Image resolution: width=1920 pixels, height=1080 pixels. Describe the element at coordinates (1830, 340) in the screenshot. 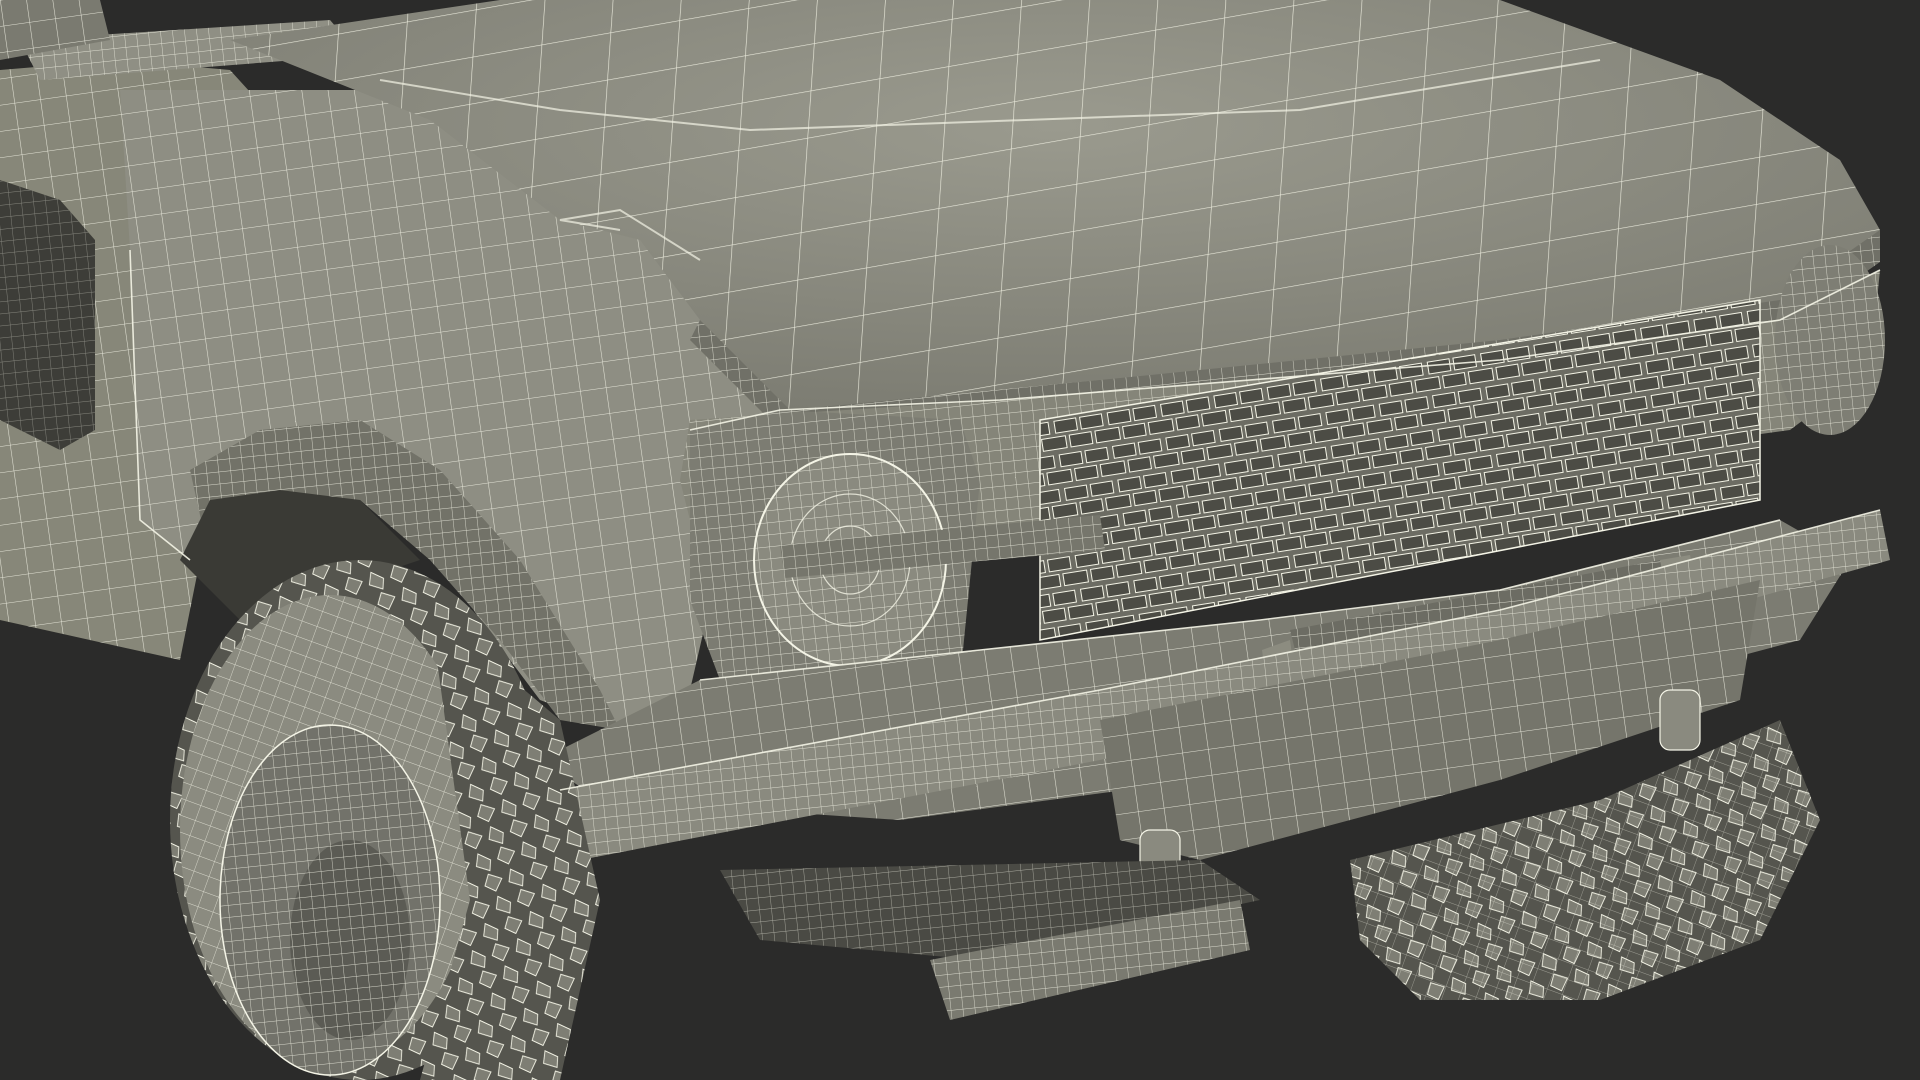

I see `right-corner-light` at that location.